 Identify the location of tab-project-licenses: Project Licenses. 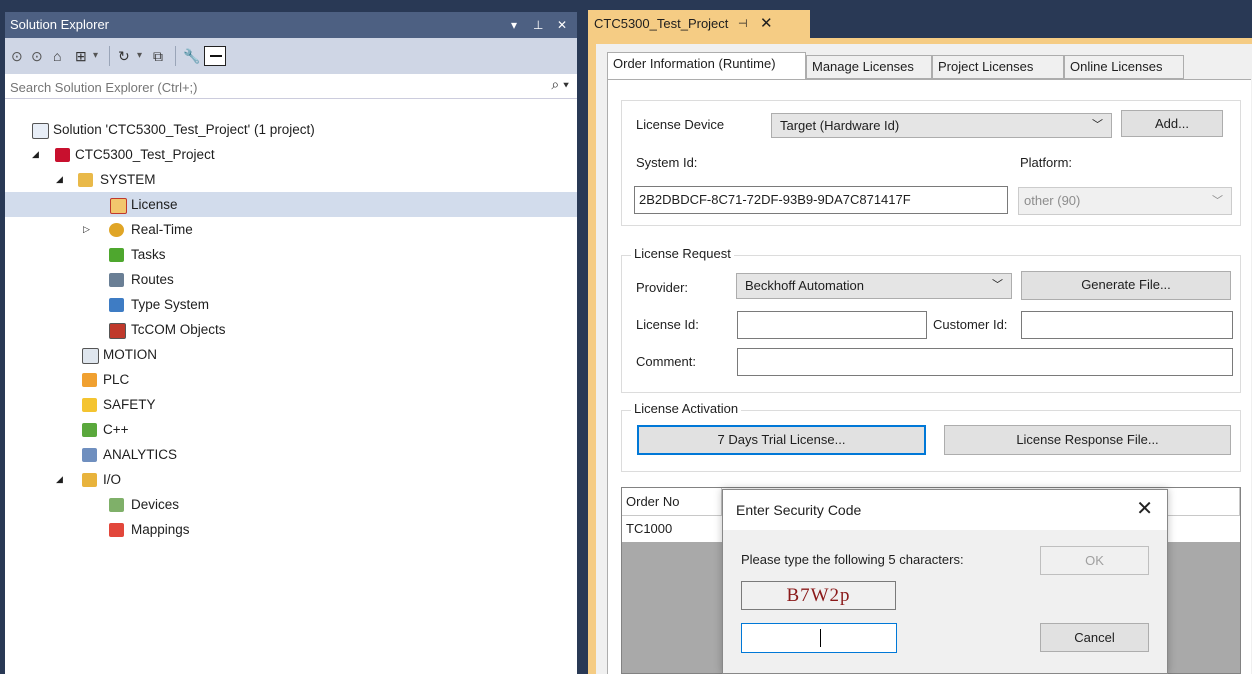
(998, 67).